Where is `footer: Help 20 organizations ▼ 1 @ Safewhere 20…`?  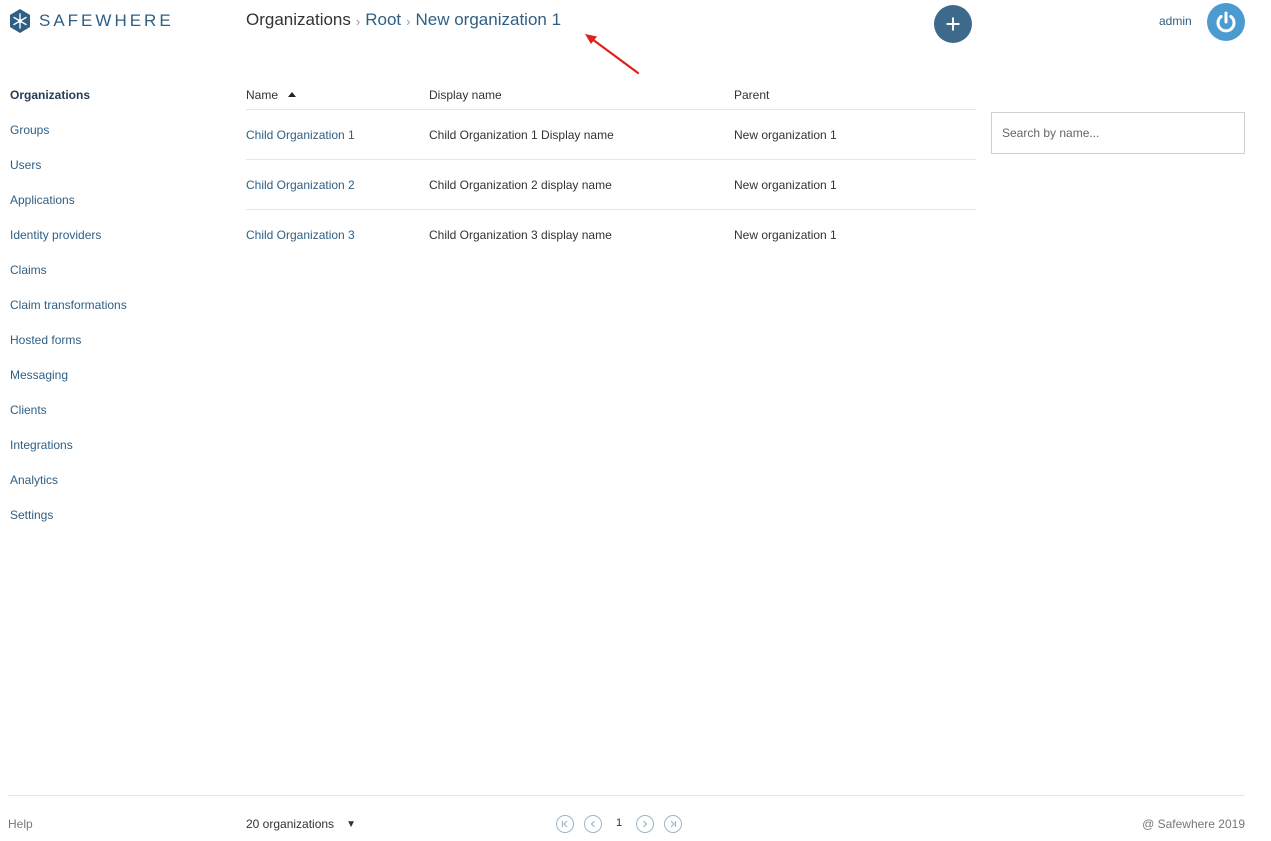
footer: Help 20 organizations ▼ 1 @ Safewhere 20… is located at coordinates (626, 818).